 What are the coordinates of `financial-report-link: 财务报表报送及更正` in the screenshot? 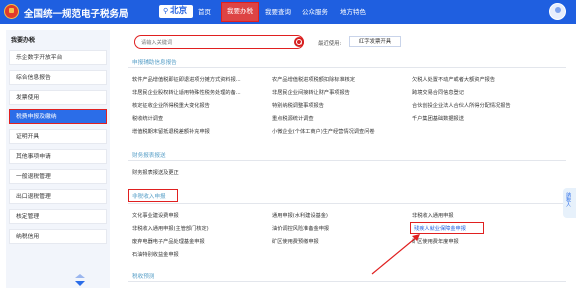 It's located at (155, 172).